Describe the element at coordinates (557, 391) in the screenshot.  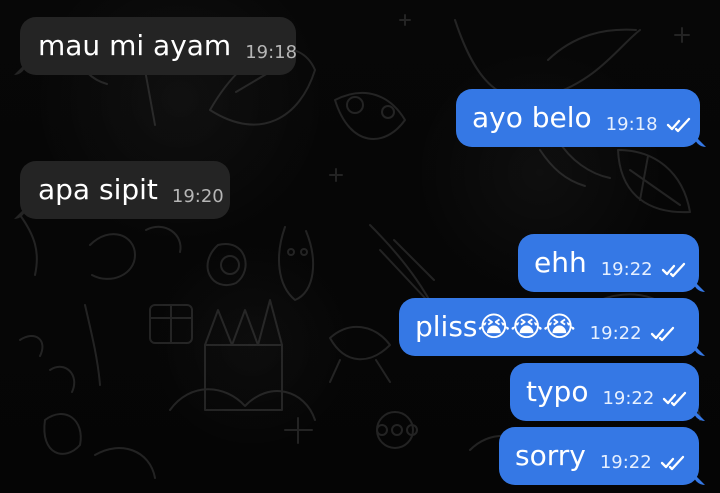
I see `message-text: typo` at that location.